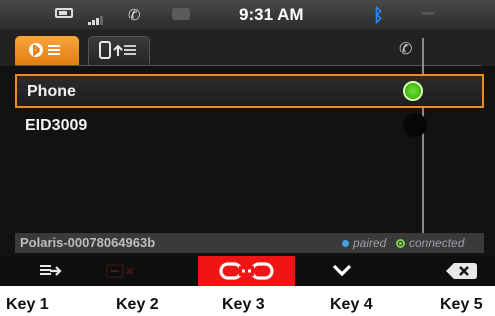  I want to click on connected-radio-icon, so click(413, 91).